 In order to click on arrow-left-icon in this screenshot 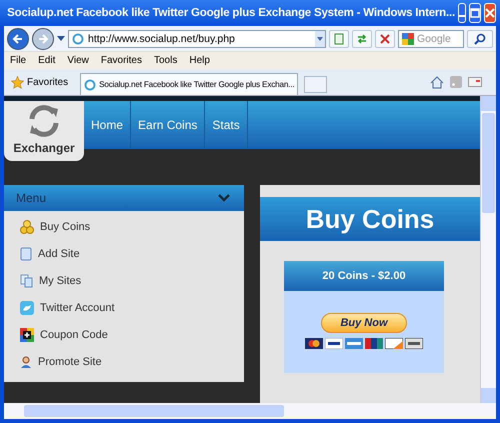, I will do `click(18, 38)`.